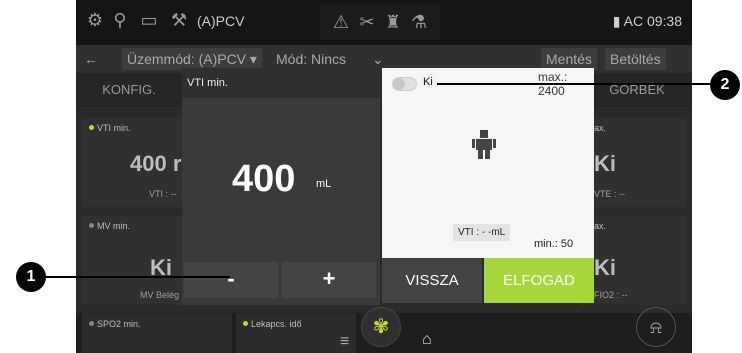 This screenshot has height=353, width=742. I want to click on tile-max-bottom: ax. Ki FIO2 : --, so click(634, 260).